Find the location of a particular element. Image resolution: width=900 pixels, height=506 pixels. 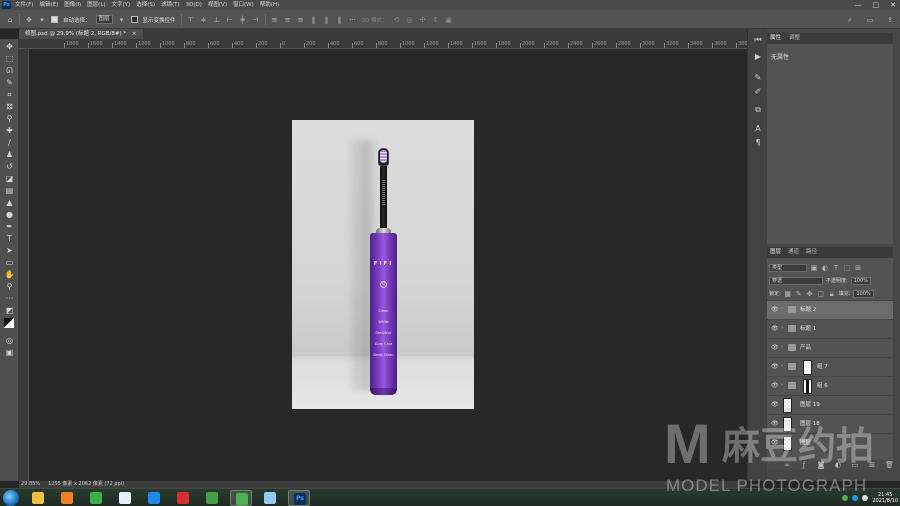

layer-row: 👁︎ 图层 18 is located at coordinates (830, 423).